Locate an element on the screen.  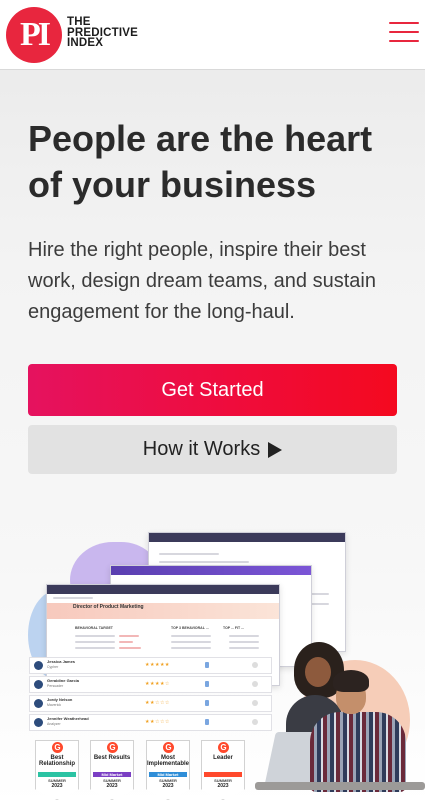
g2-badge: G Leader SUMMER 2023 is located at coordinates (223, 770).